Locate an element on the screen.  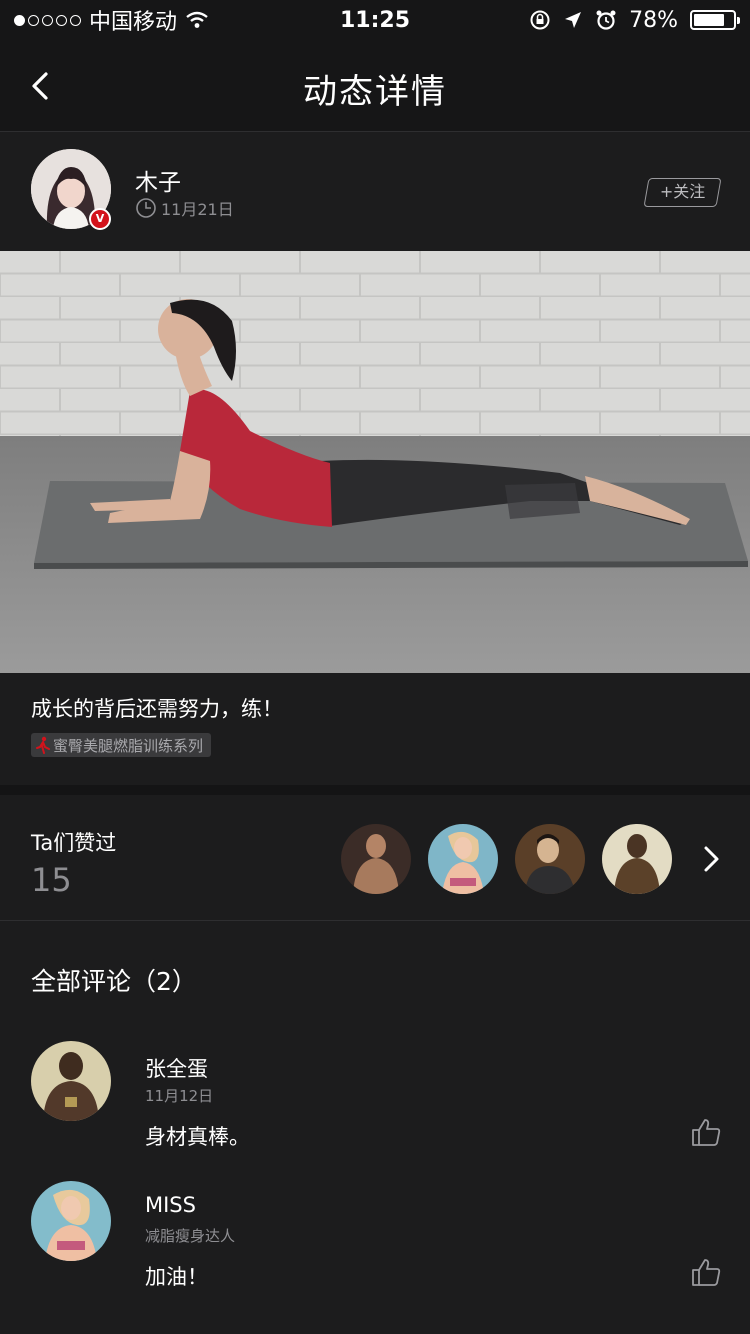
comment-date: 11月12日 is located at coordinates (179, 1096).